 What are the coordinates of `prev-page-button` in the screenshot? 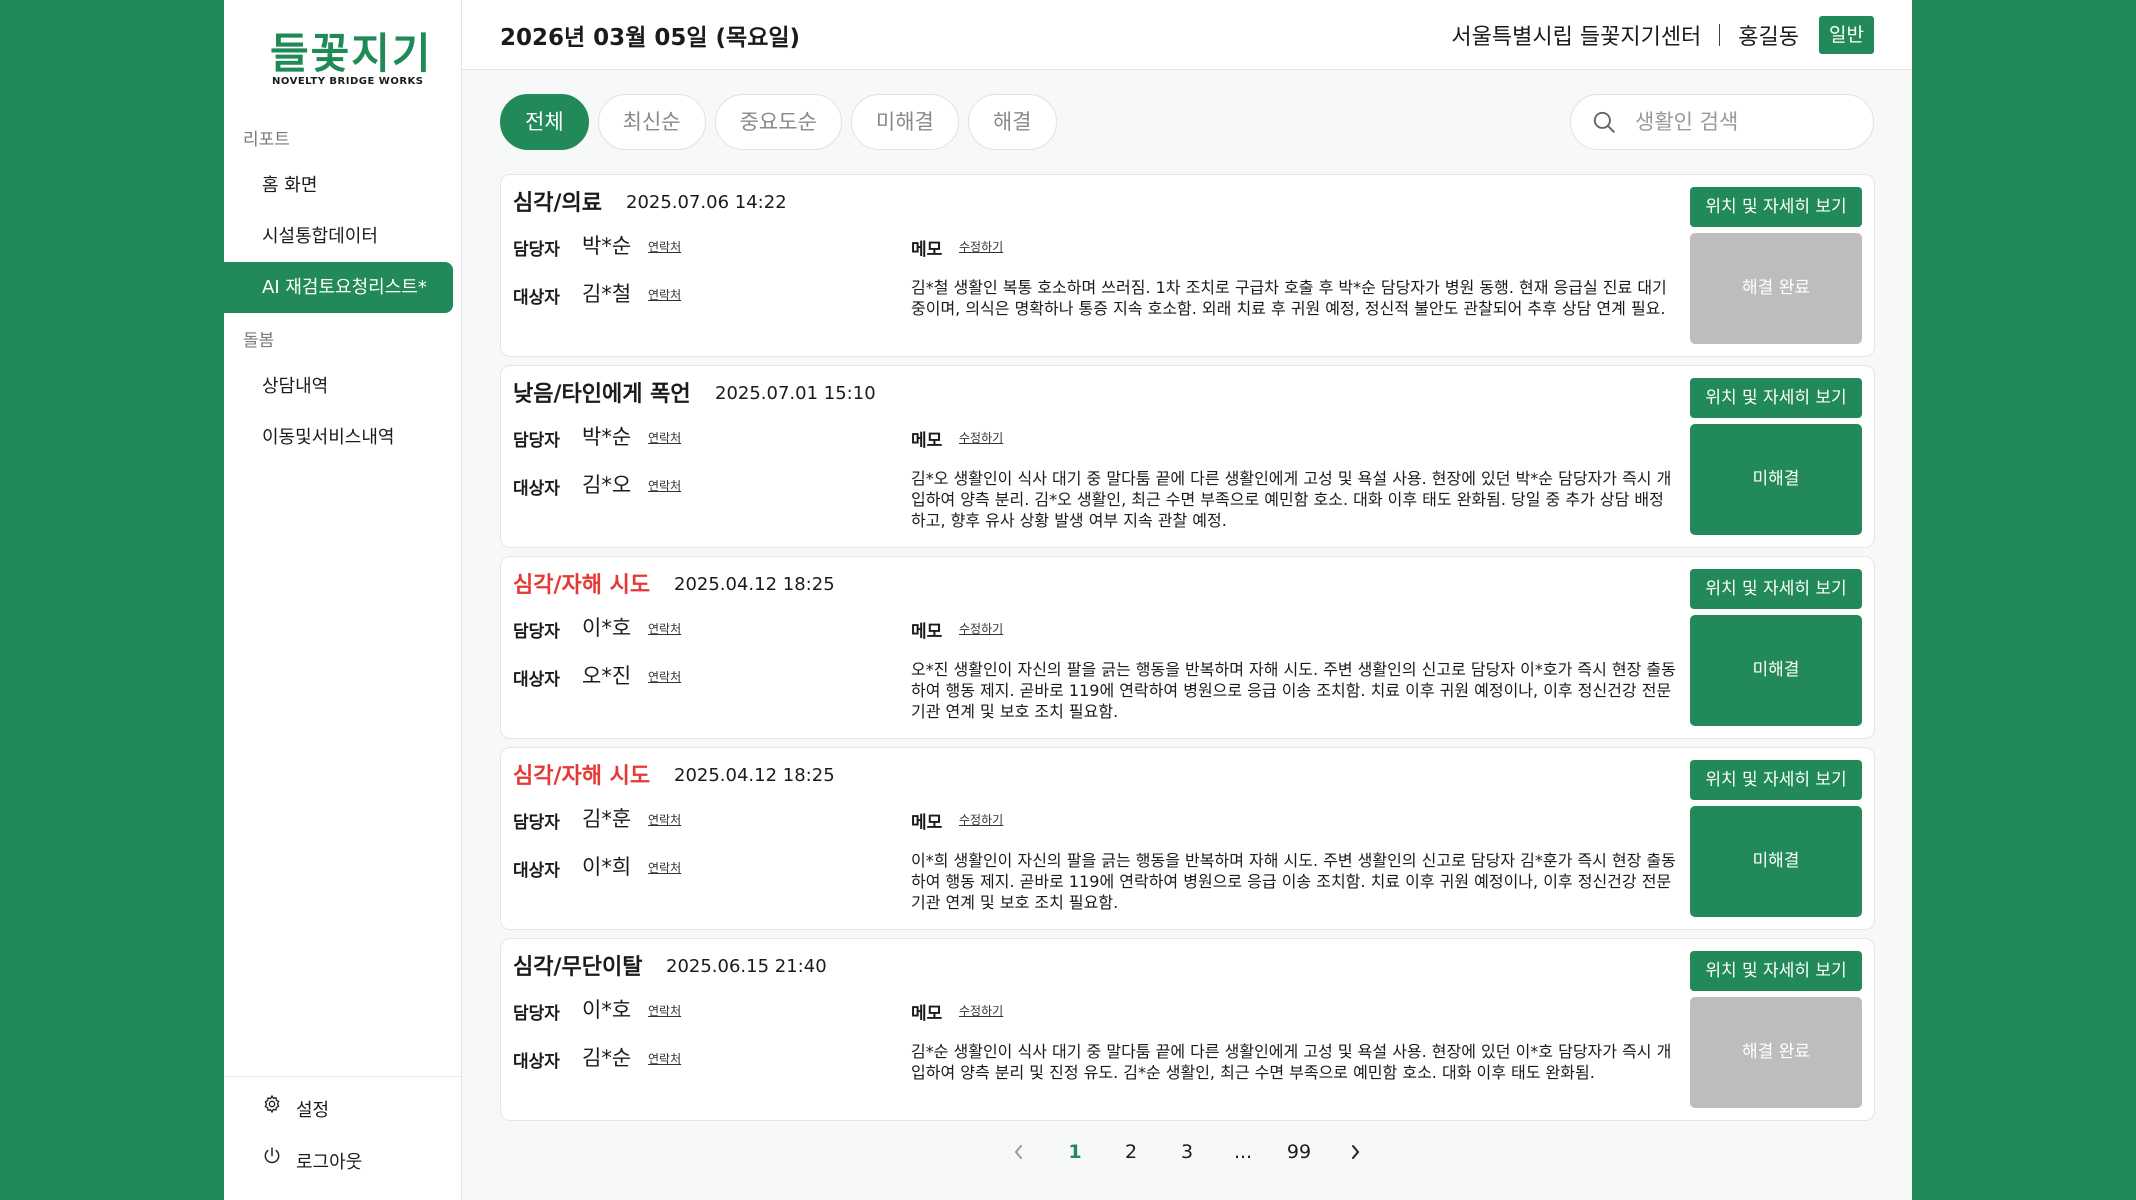 It's located at (1019, 1152).